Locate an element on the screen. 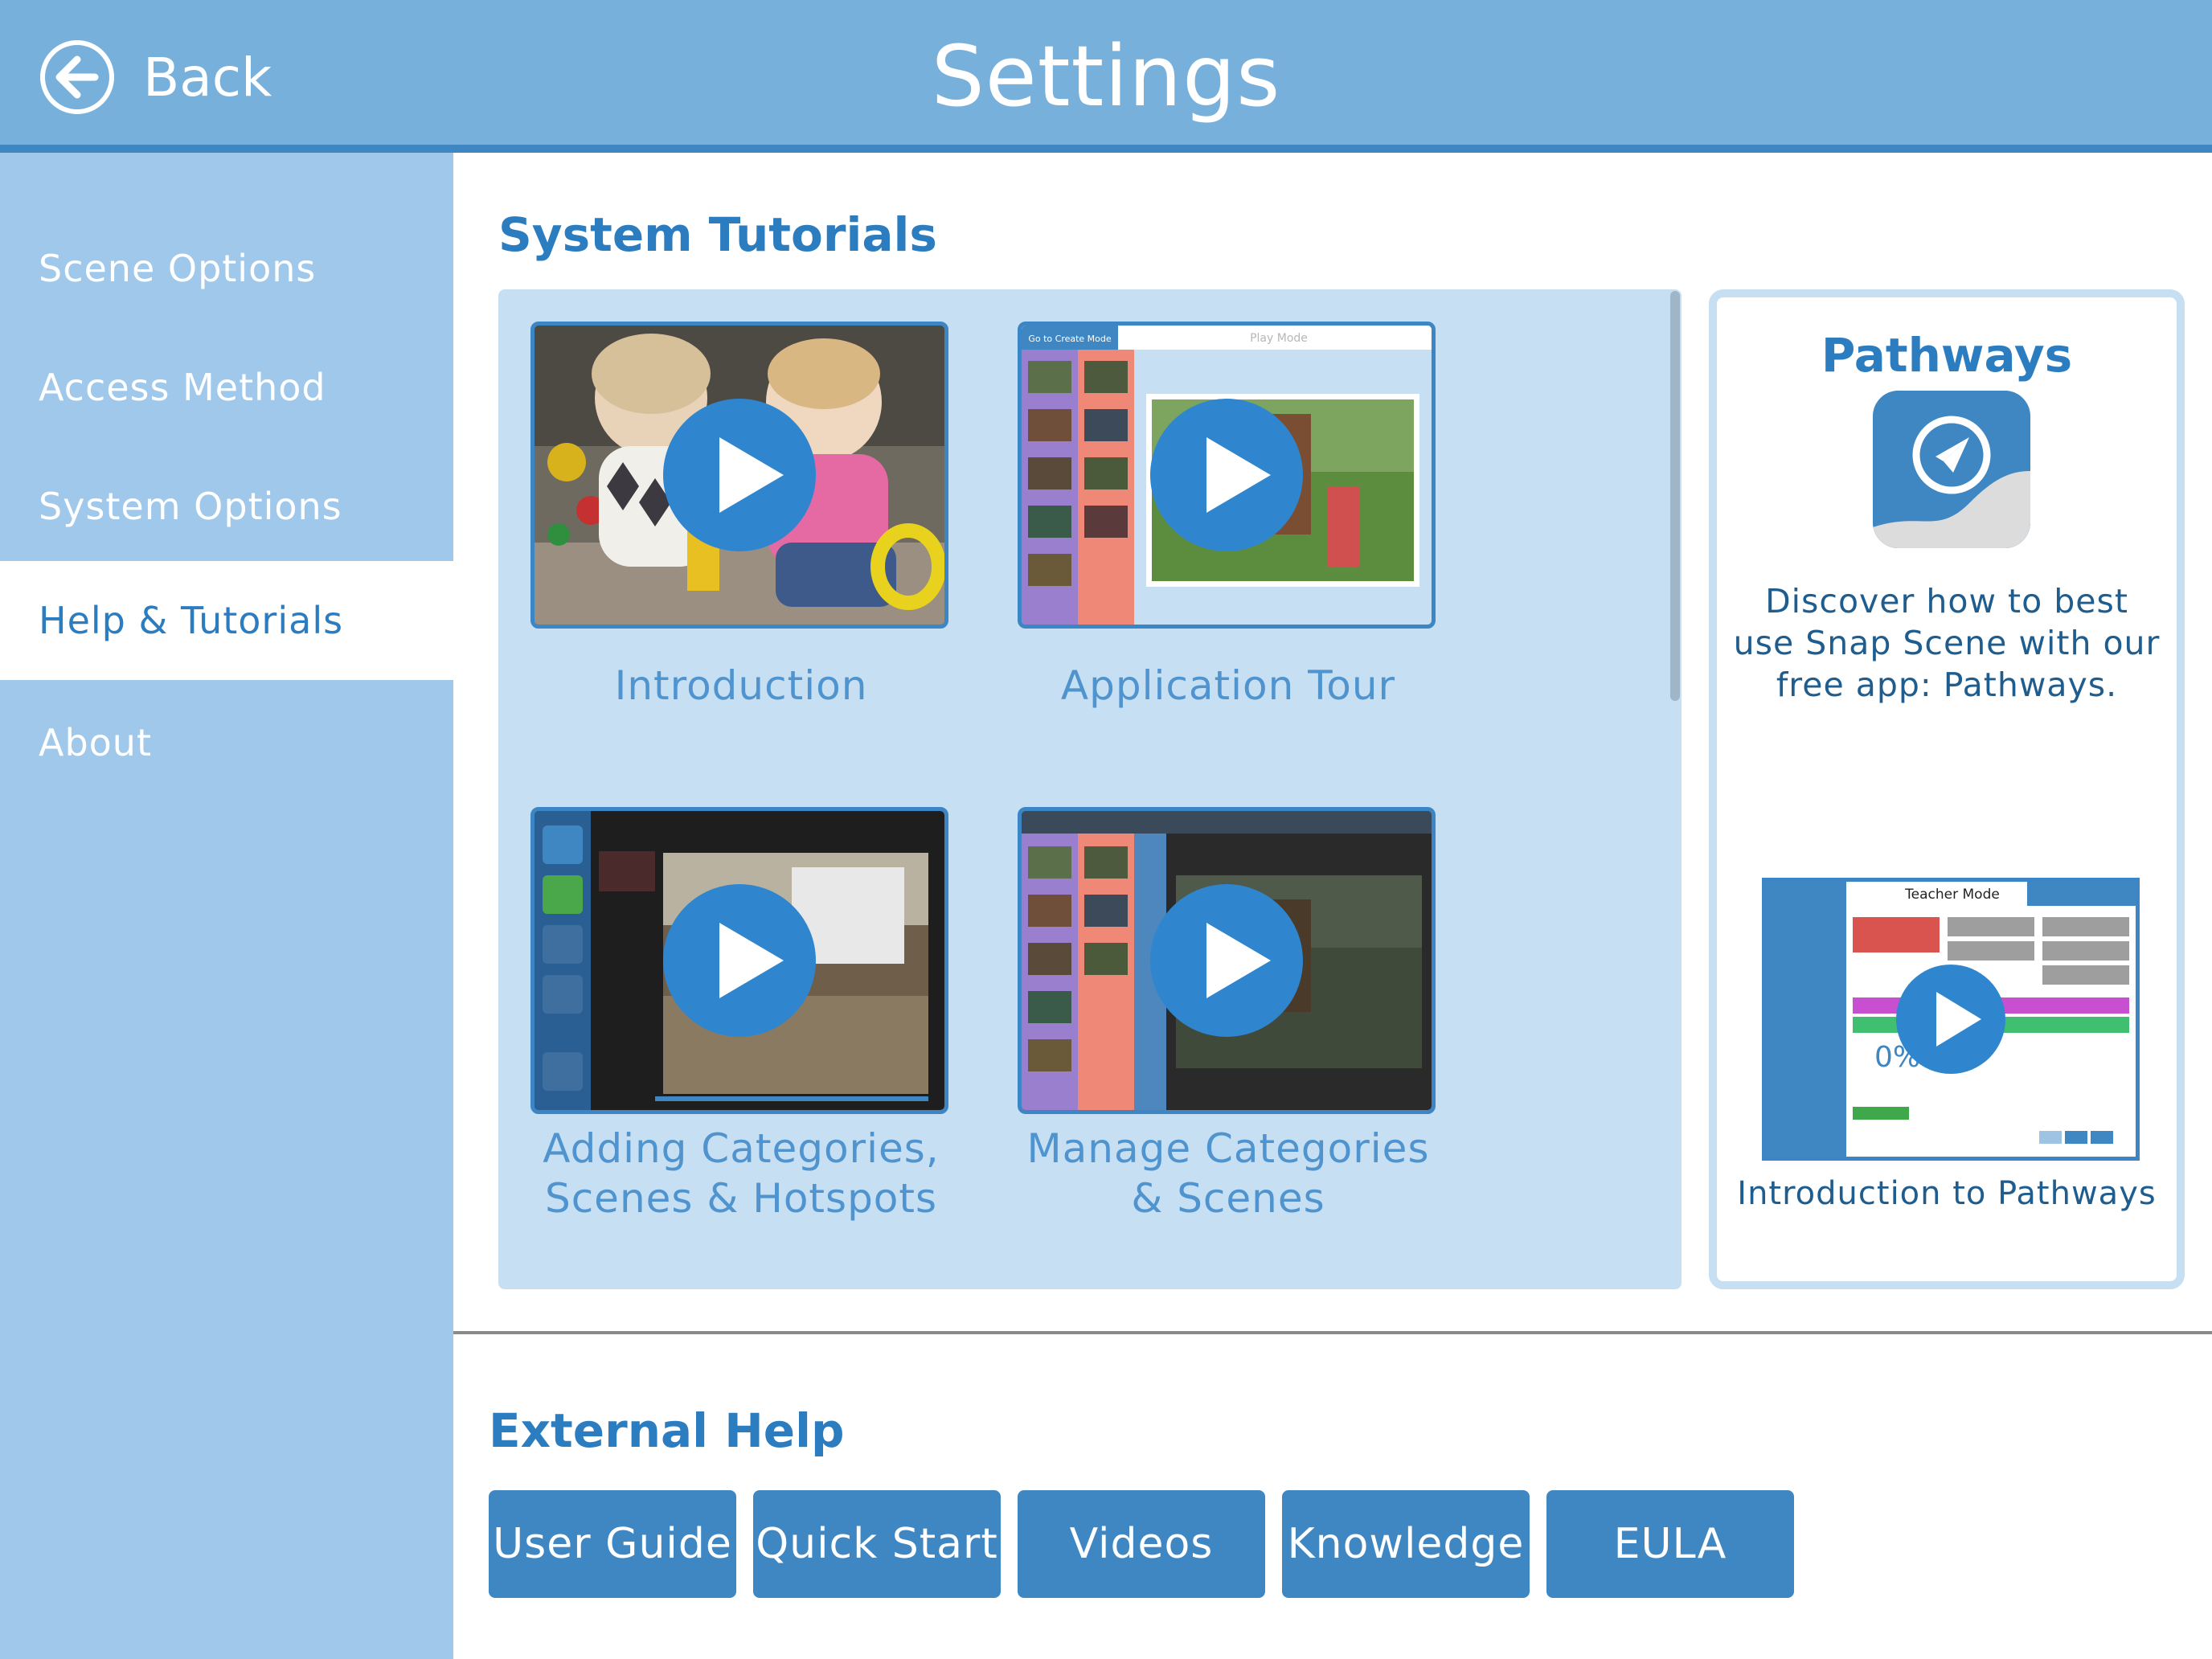  pathways-title: Pathways is located at coordinates (1947, 355).